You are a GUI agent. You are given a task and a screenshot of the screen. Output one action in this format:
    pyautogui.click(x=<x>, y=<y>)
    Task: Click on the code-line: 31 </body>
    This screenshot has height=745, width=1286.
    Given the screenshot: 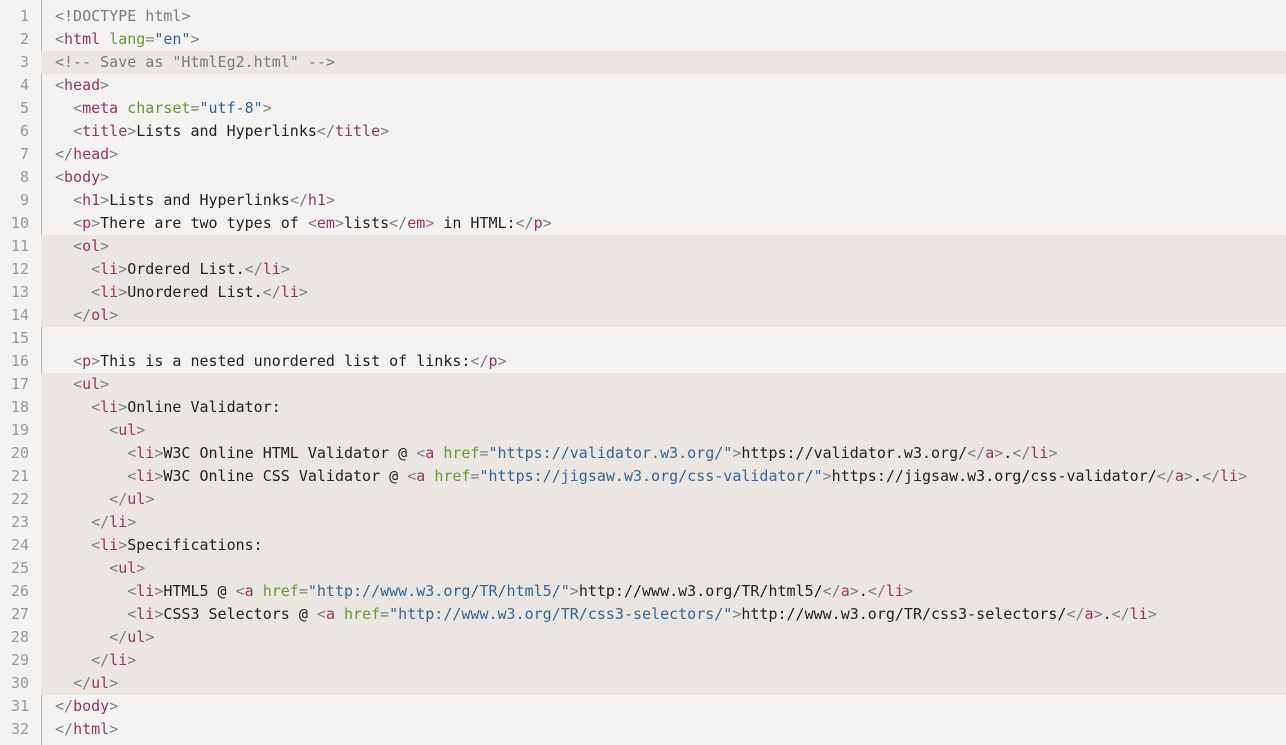 What is the action you would take?
    pyautogui.click(x=643, y=706)
    